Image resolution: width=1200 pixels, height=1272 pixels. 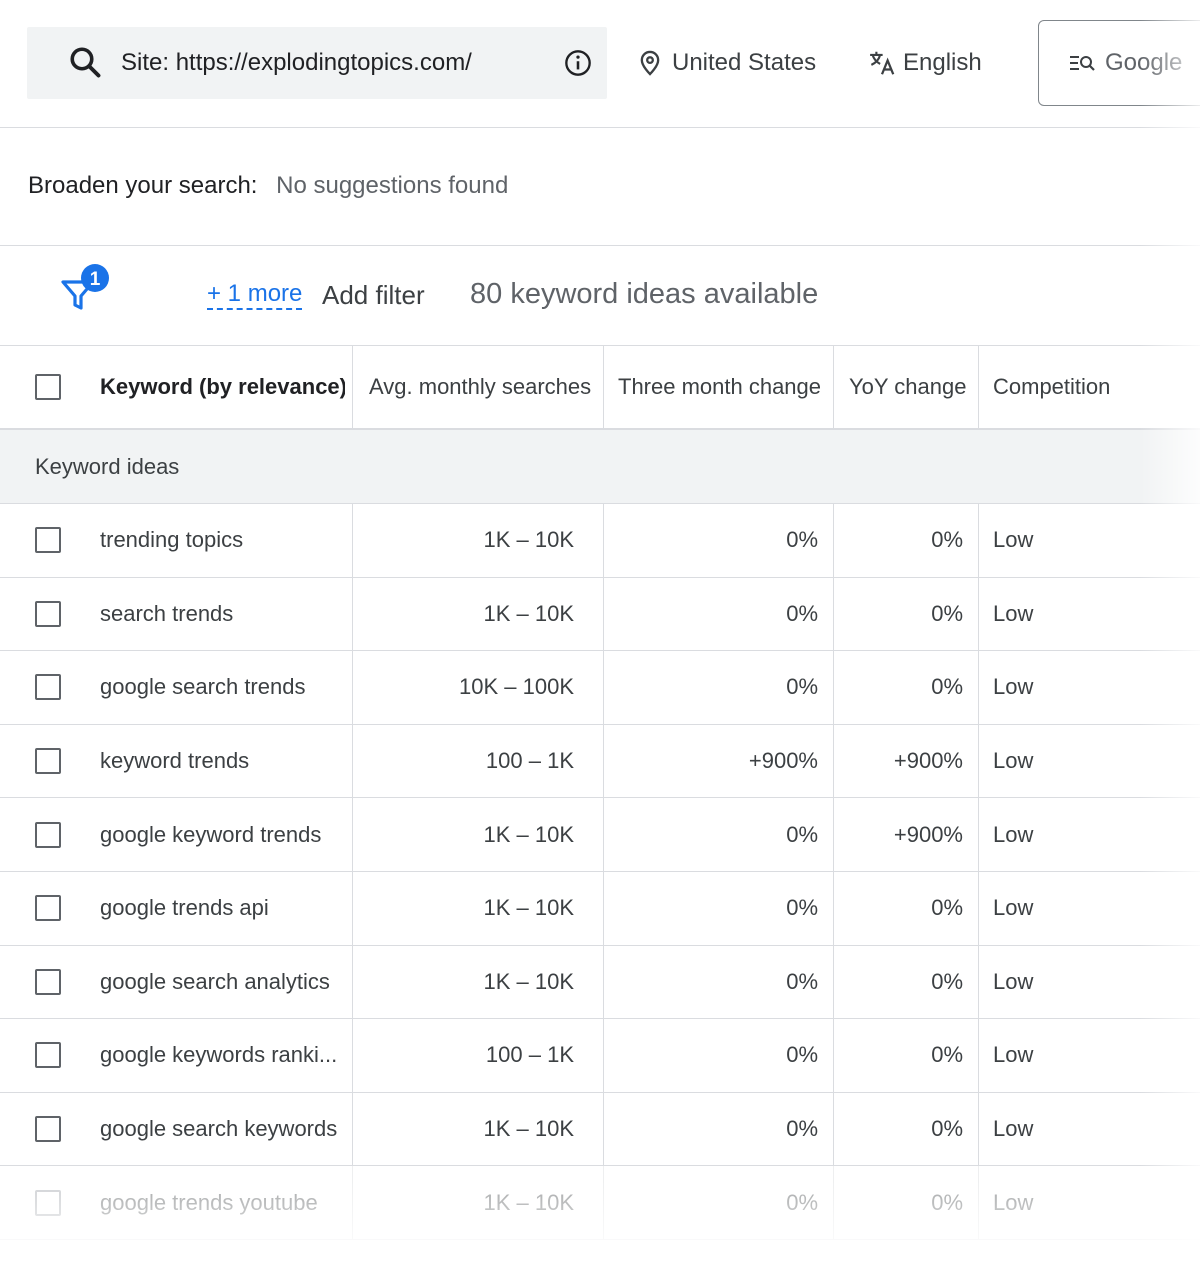 I want to click on table-row: trending topics 1K – 10K 0% 0% Low, so click(x=600, y=541).